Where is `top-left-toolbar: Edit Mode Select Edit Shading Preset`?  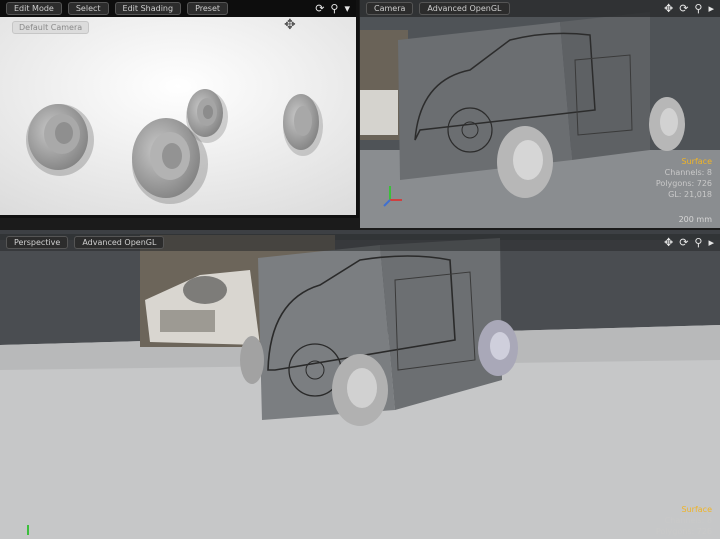
top-left-toolbar: Edit Mode Select Edit Shading Preset is located at coordinates (178, 8).